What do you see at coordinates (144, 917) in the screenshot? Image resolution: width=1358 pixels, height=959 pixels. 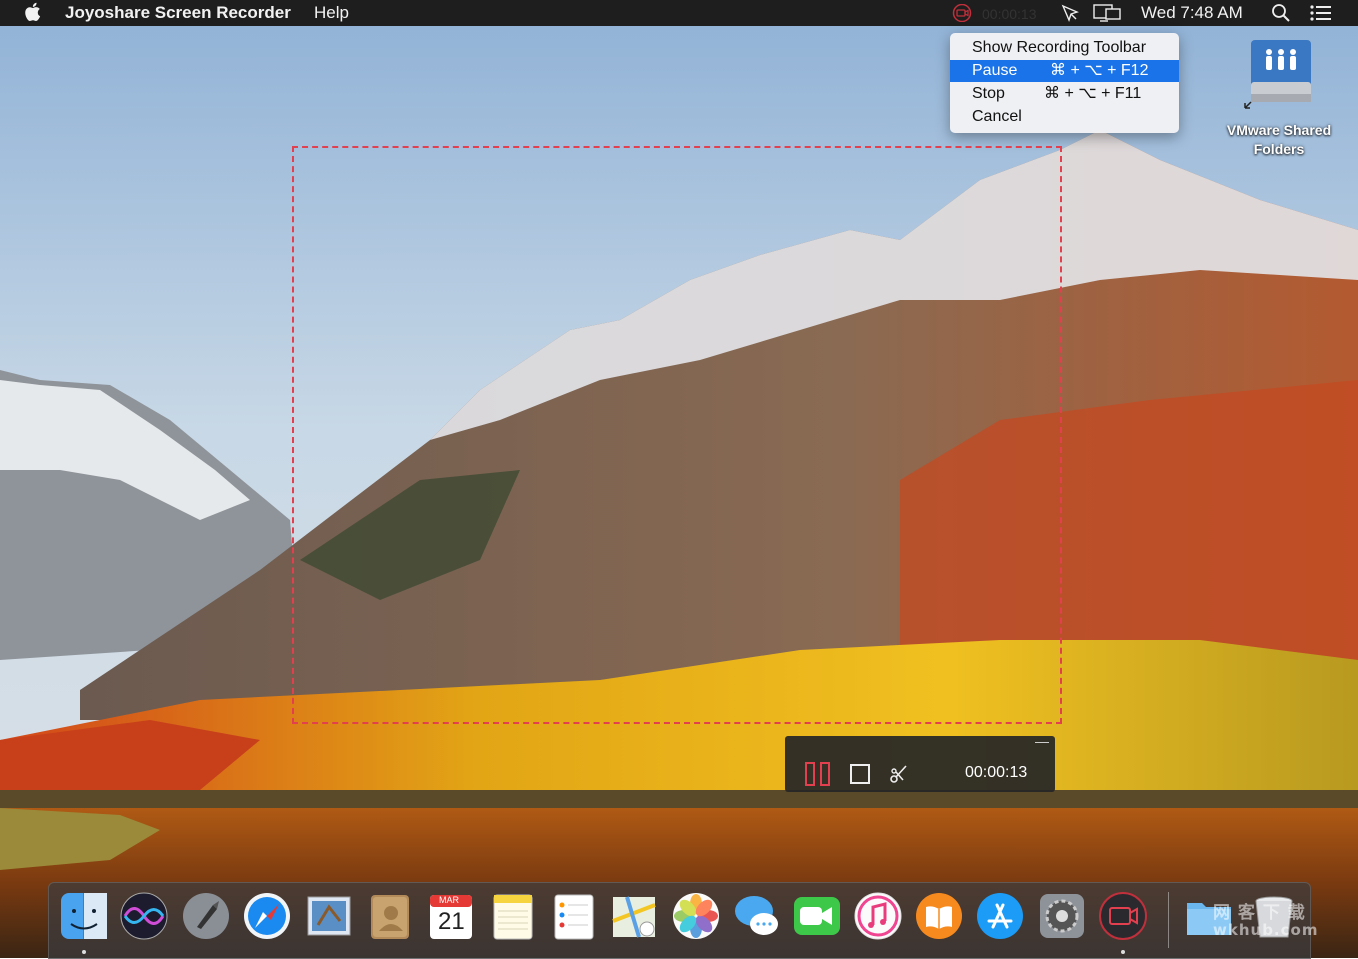 I see `siri-icon` at bounding box center [144, 917].